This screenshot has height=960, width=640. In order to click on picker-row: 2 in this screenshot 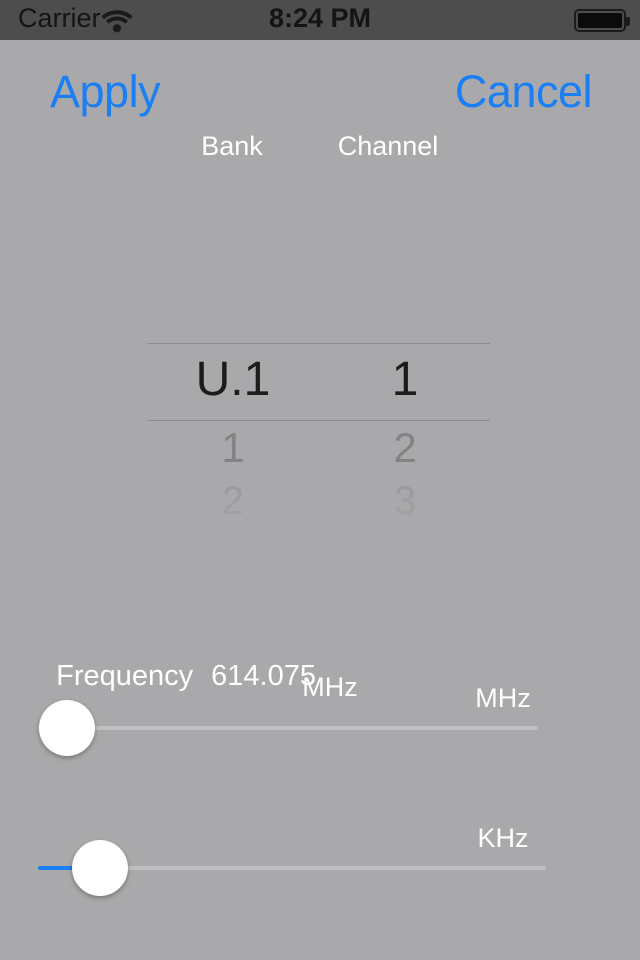, I will do `click(404, 448)`.